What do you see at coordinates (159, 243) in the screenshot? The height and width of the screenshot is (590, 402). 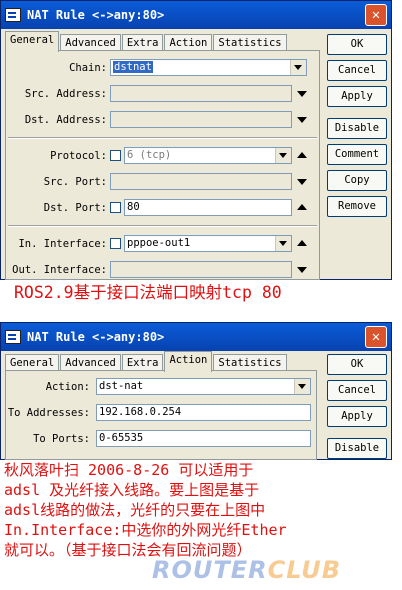 I see `in-interface-value: pppoe-out1` at bounding box center [159, 243].